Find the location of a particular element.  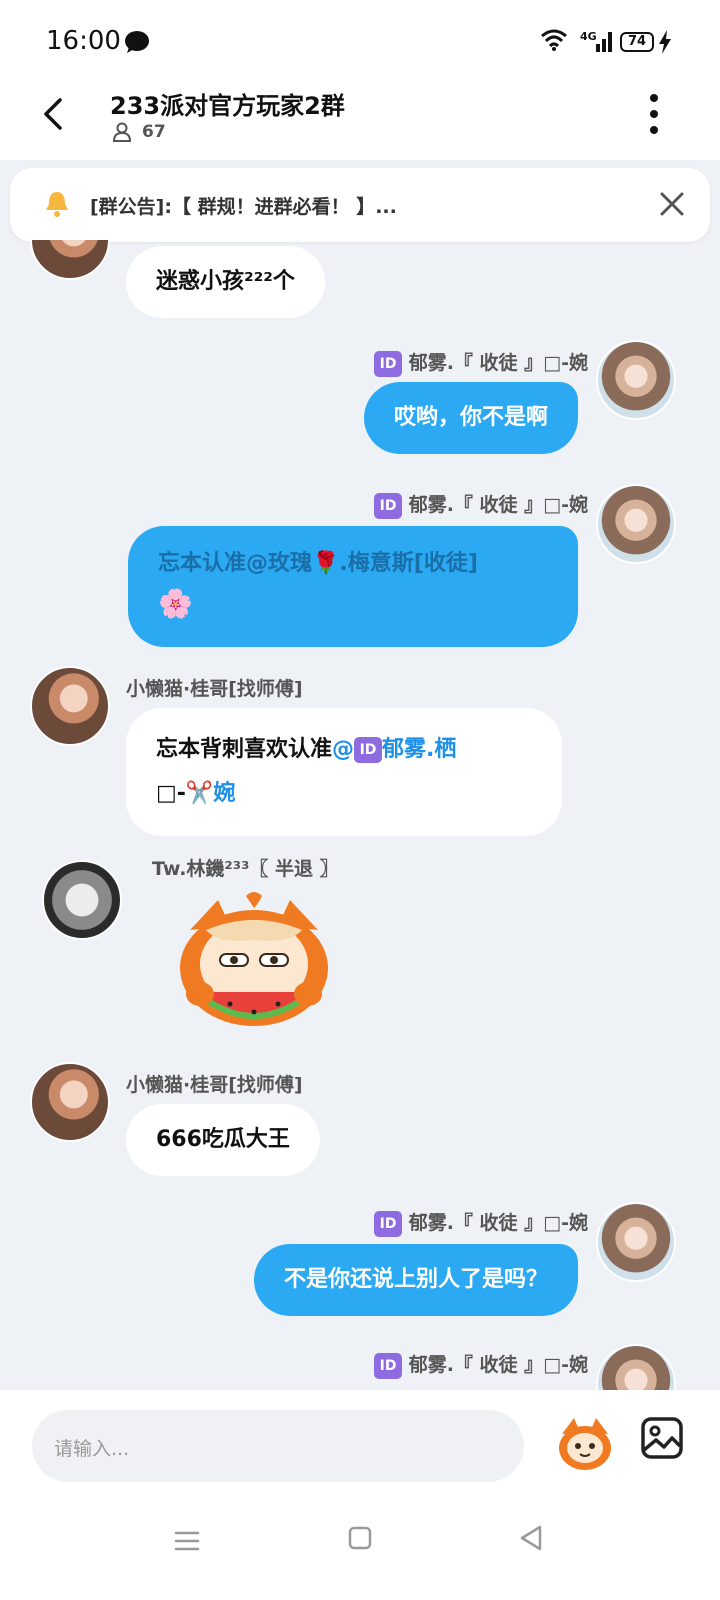

message-text: .梅意斯[收徒] is located at coordinates (408, 563).